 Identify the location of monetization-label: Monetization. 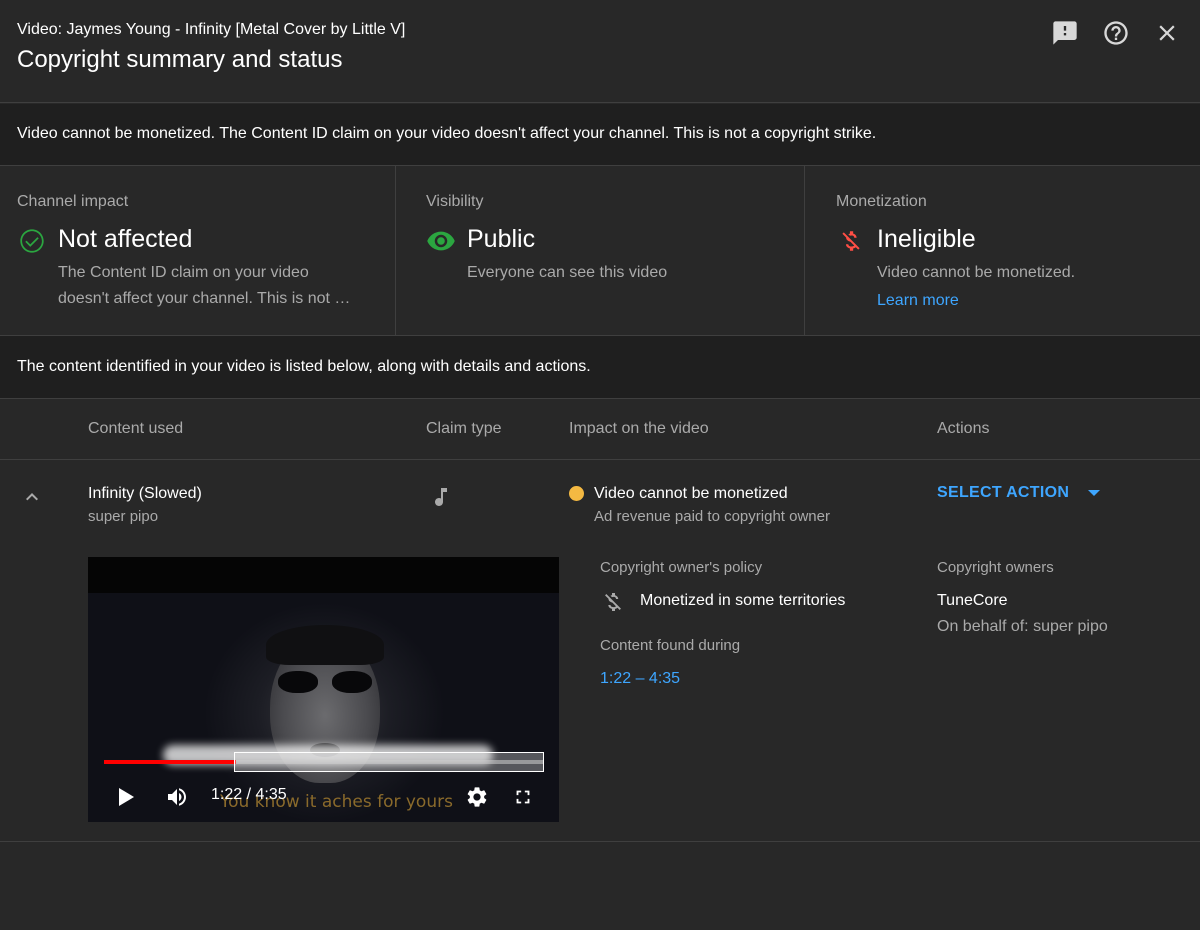
(881, 201).